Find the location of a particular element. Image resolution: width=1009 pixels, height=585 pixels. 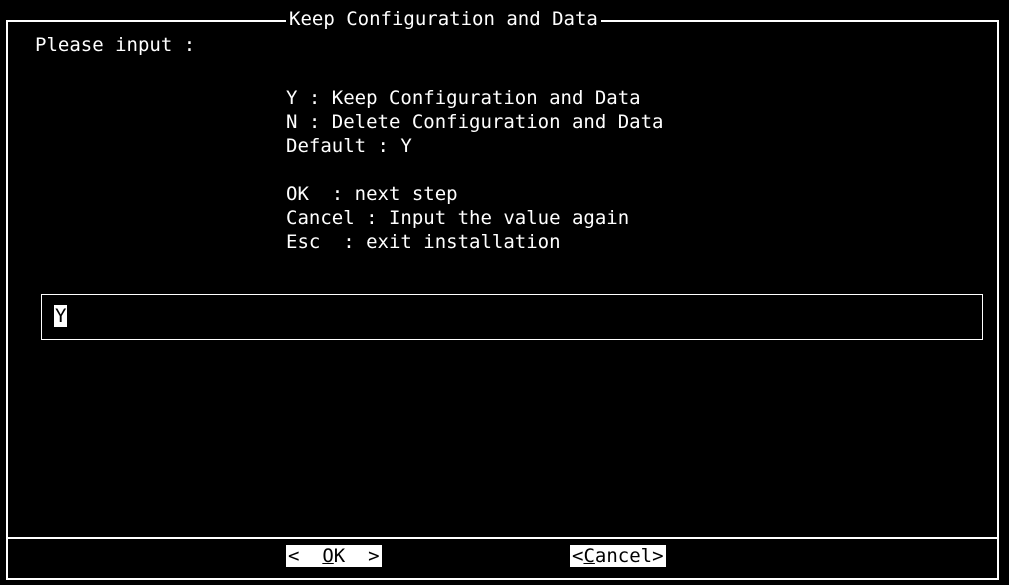

cancel-button-hotkey: C is located at coordinates (589, 556).